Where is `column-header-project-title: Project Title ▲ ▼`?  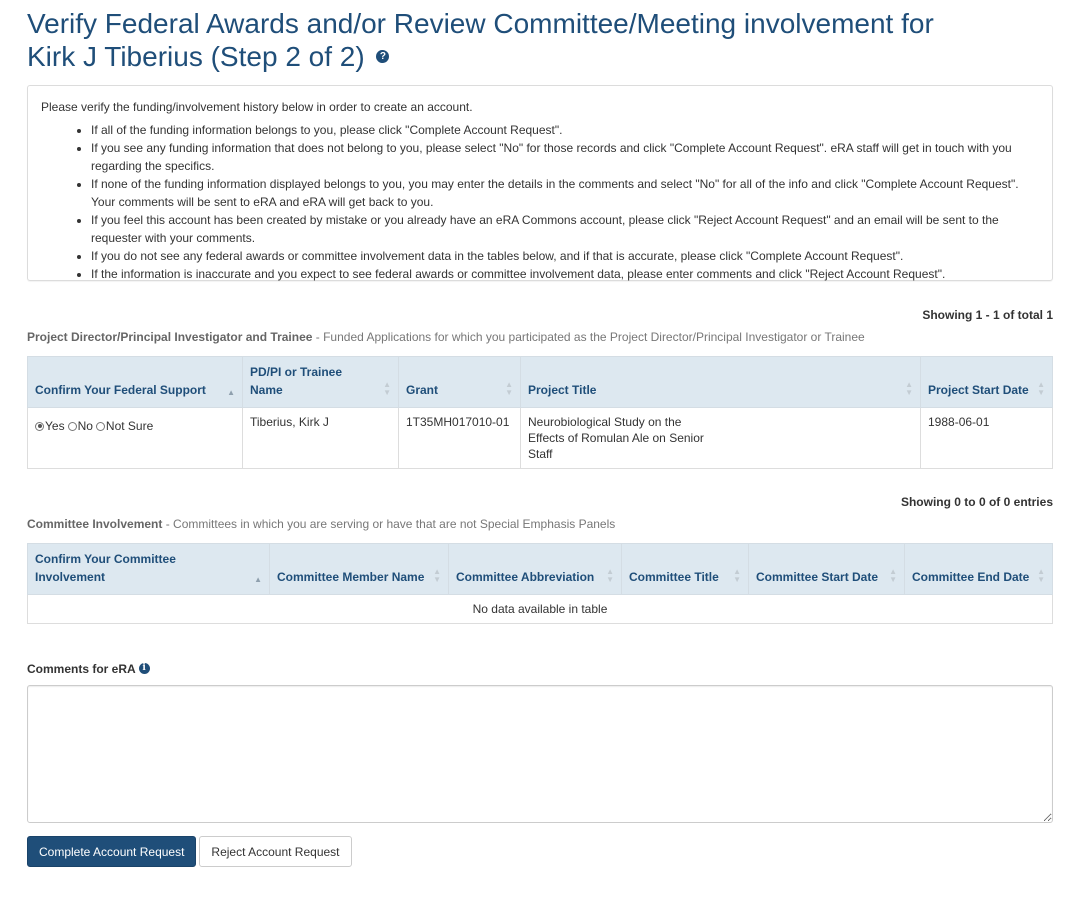
column-header-project-title: Project Title ▲ ▼ is located at coordinates (720, 382).